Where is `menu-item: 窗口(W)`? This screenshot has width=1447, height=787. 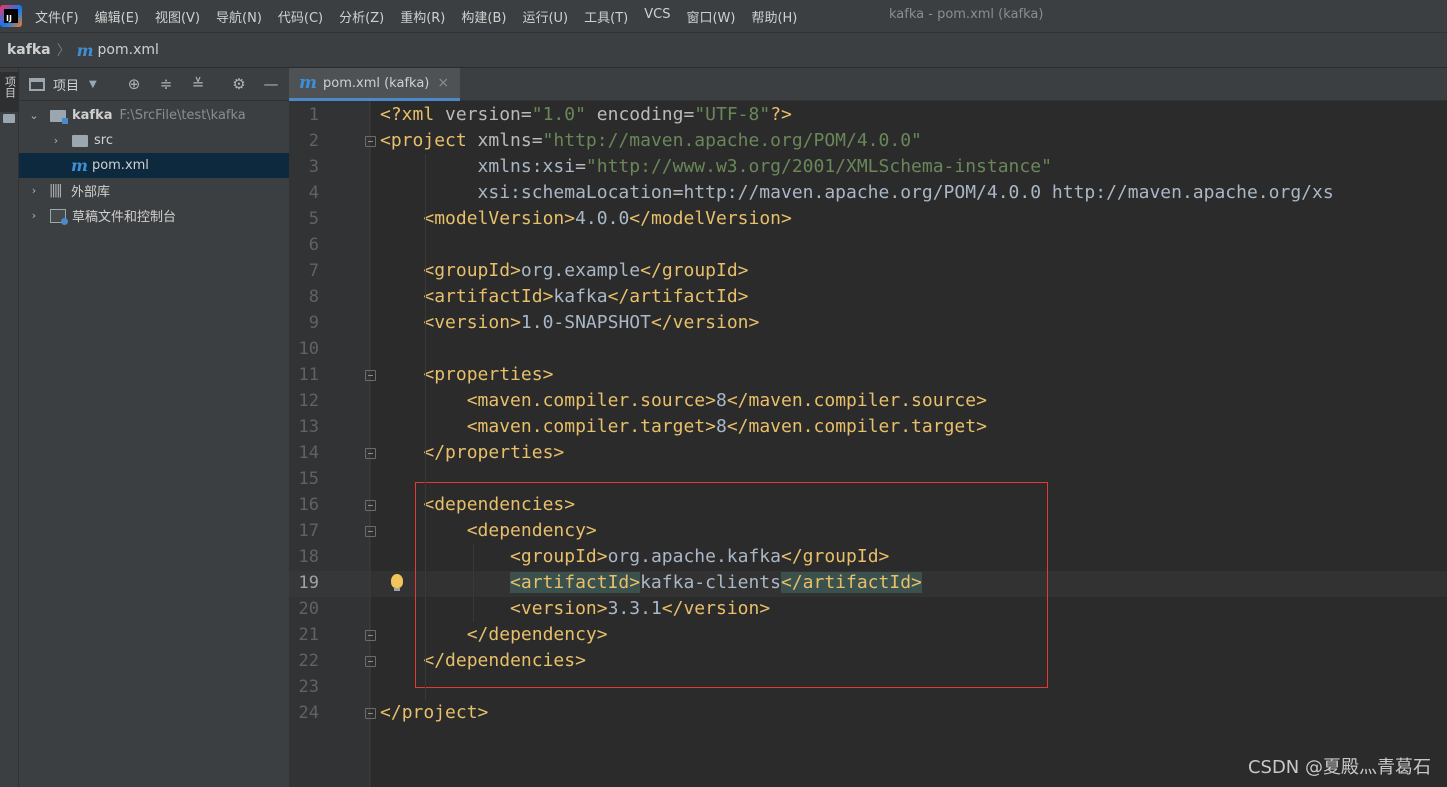
menu-item: 窗口(W) is located at coordinates (710, 16).